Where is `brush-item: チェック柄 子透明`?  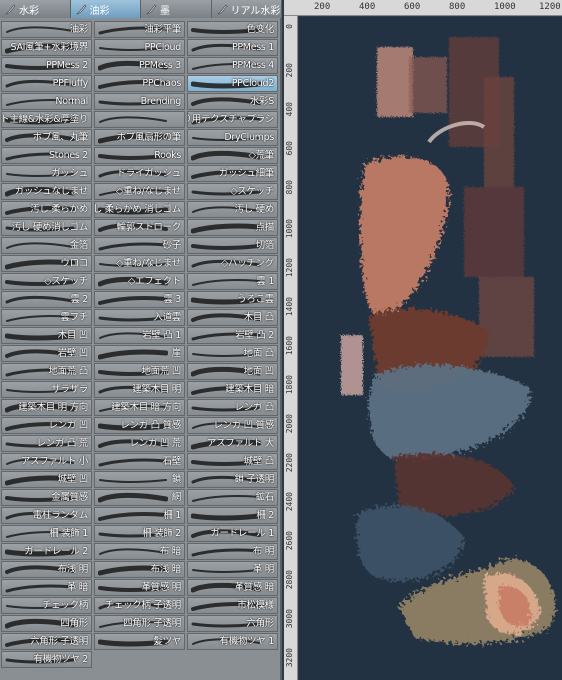 brush-item: チェック柄 子透明 is located at coordinates (139, 605).